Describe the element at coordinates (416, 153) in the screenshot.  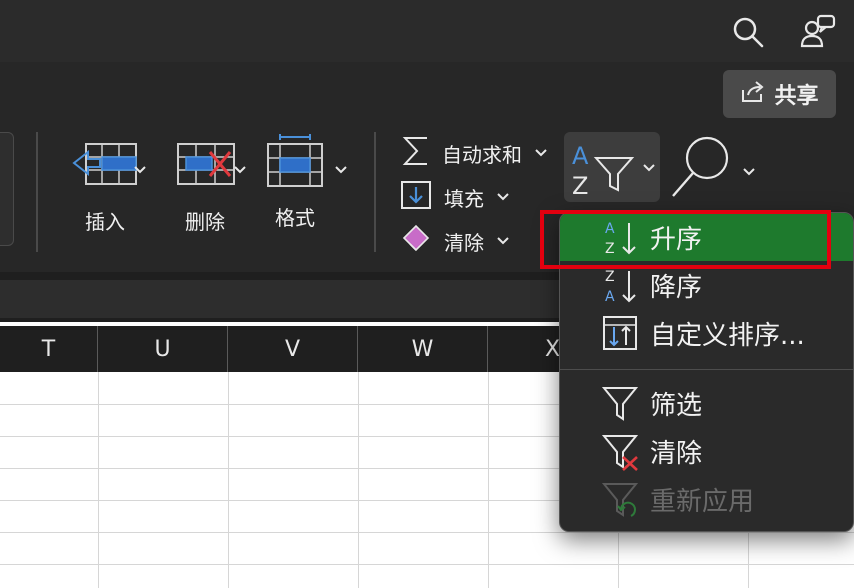
I see `sigma-icon` at that location.